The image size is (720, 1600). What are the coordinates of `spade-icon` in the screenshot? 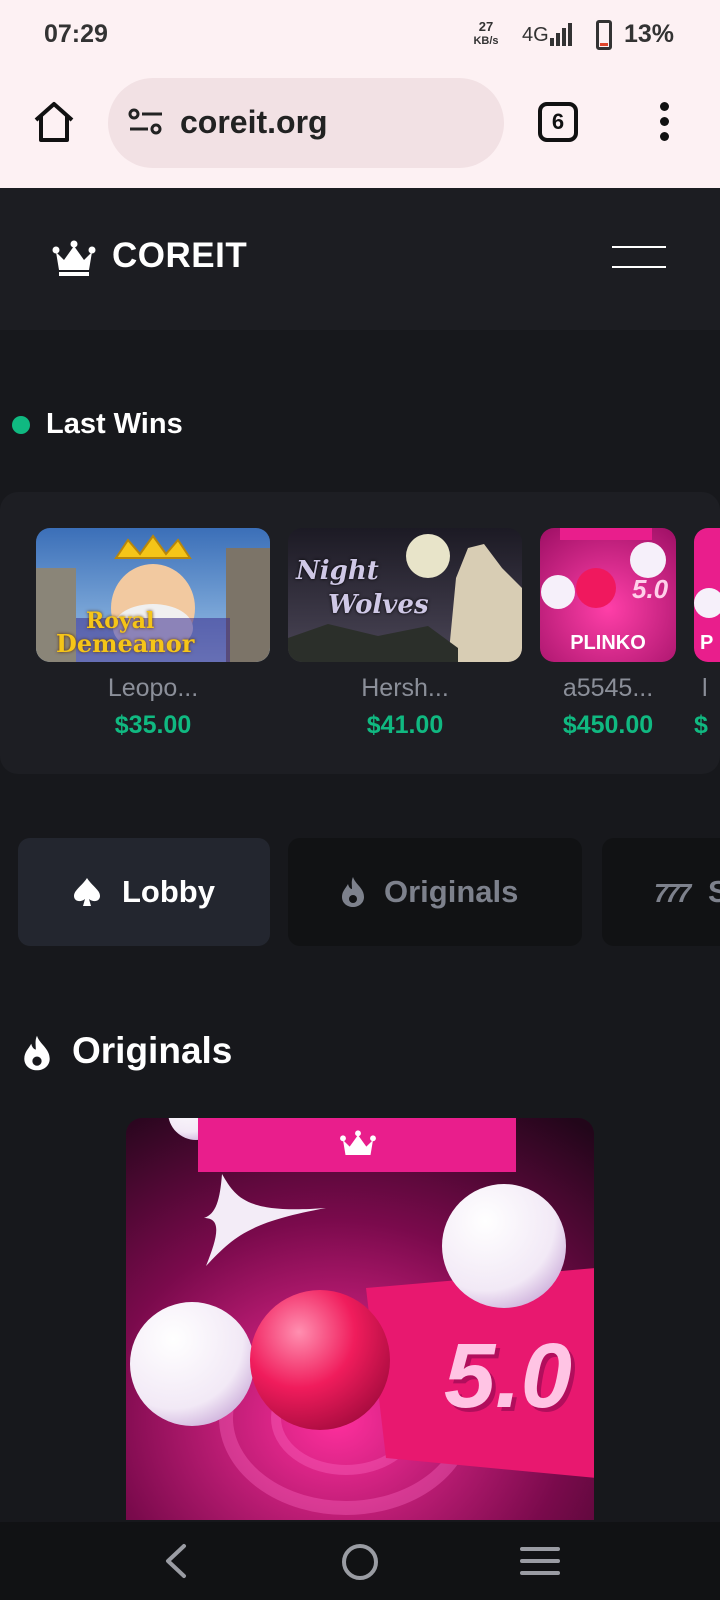 It's located at (87, 892).